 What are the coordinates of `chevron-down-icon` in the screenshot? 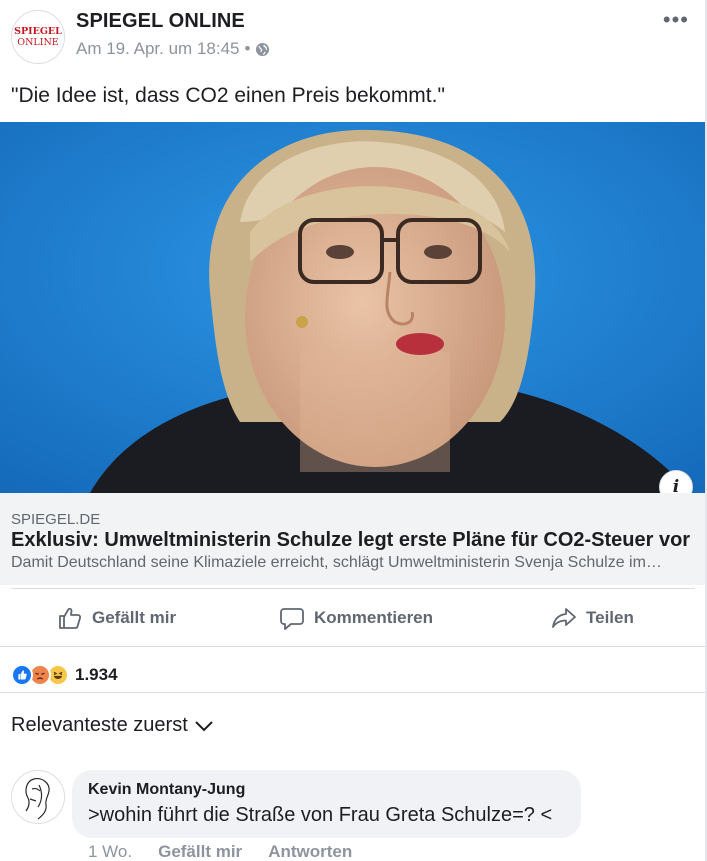 It's located at (204, 725).